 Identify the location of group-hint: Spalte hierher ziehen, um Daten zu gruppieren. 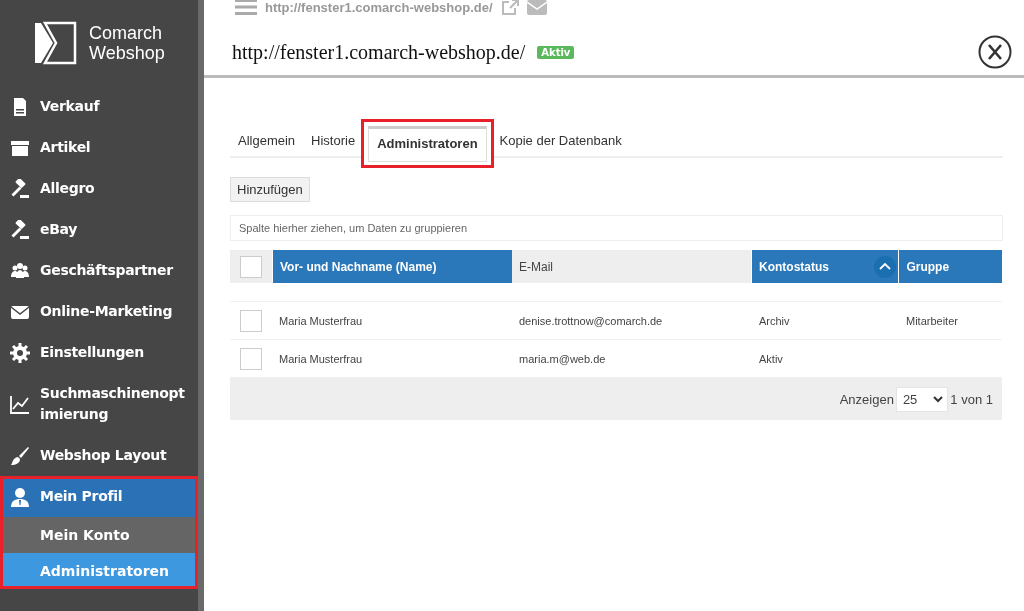
(353, 228).